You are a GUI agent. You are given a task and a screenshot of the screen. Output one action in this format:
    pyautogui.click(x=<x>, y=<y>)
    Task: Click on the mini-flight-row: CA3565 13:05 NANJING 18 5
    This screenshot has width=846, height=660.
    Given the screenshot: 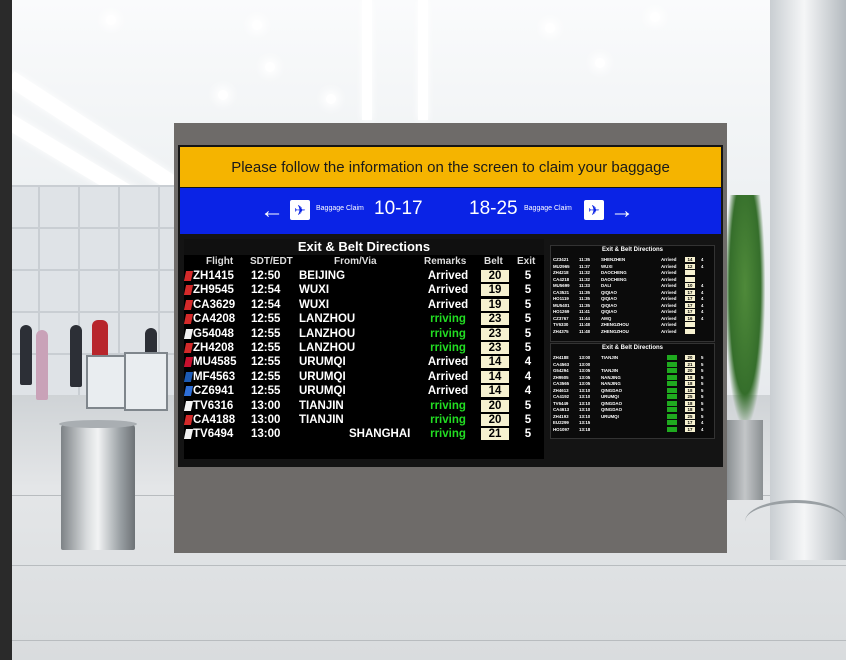 What is the action you would take?
    pyautogui.click(x=632, y=383)
    